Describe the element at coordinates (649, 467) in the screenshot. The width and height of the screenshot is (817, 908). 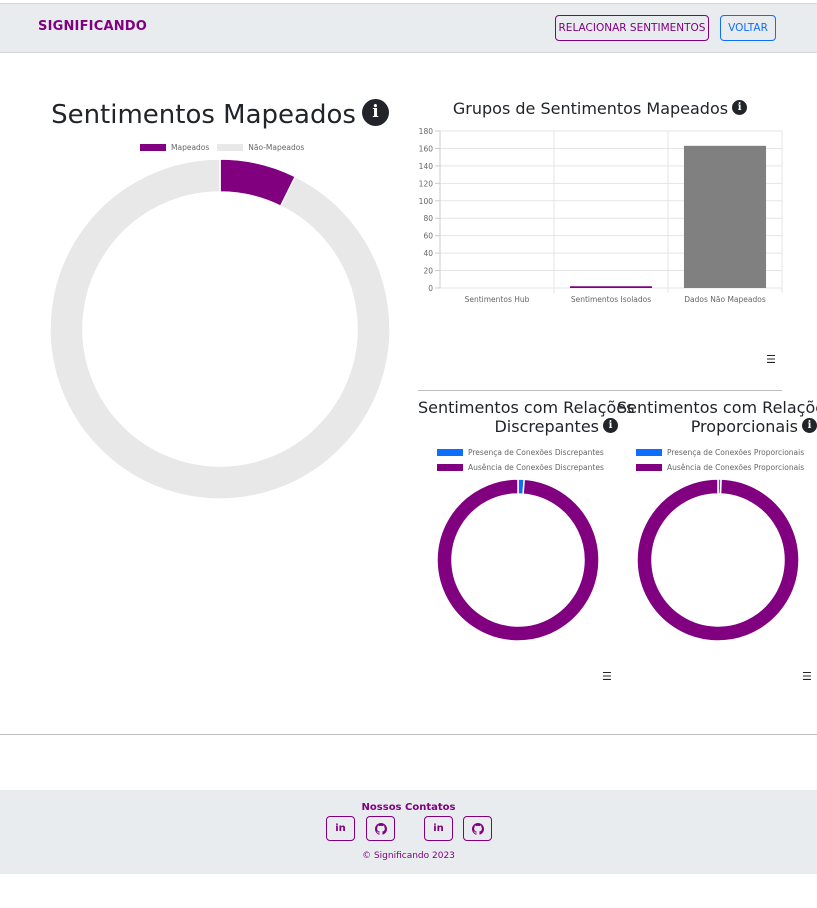
I see `legend-swatch-ausencia-proporcionais` at that location.